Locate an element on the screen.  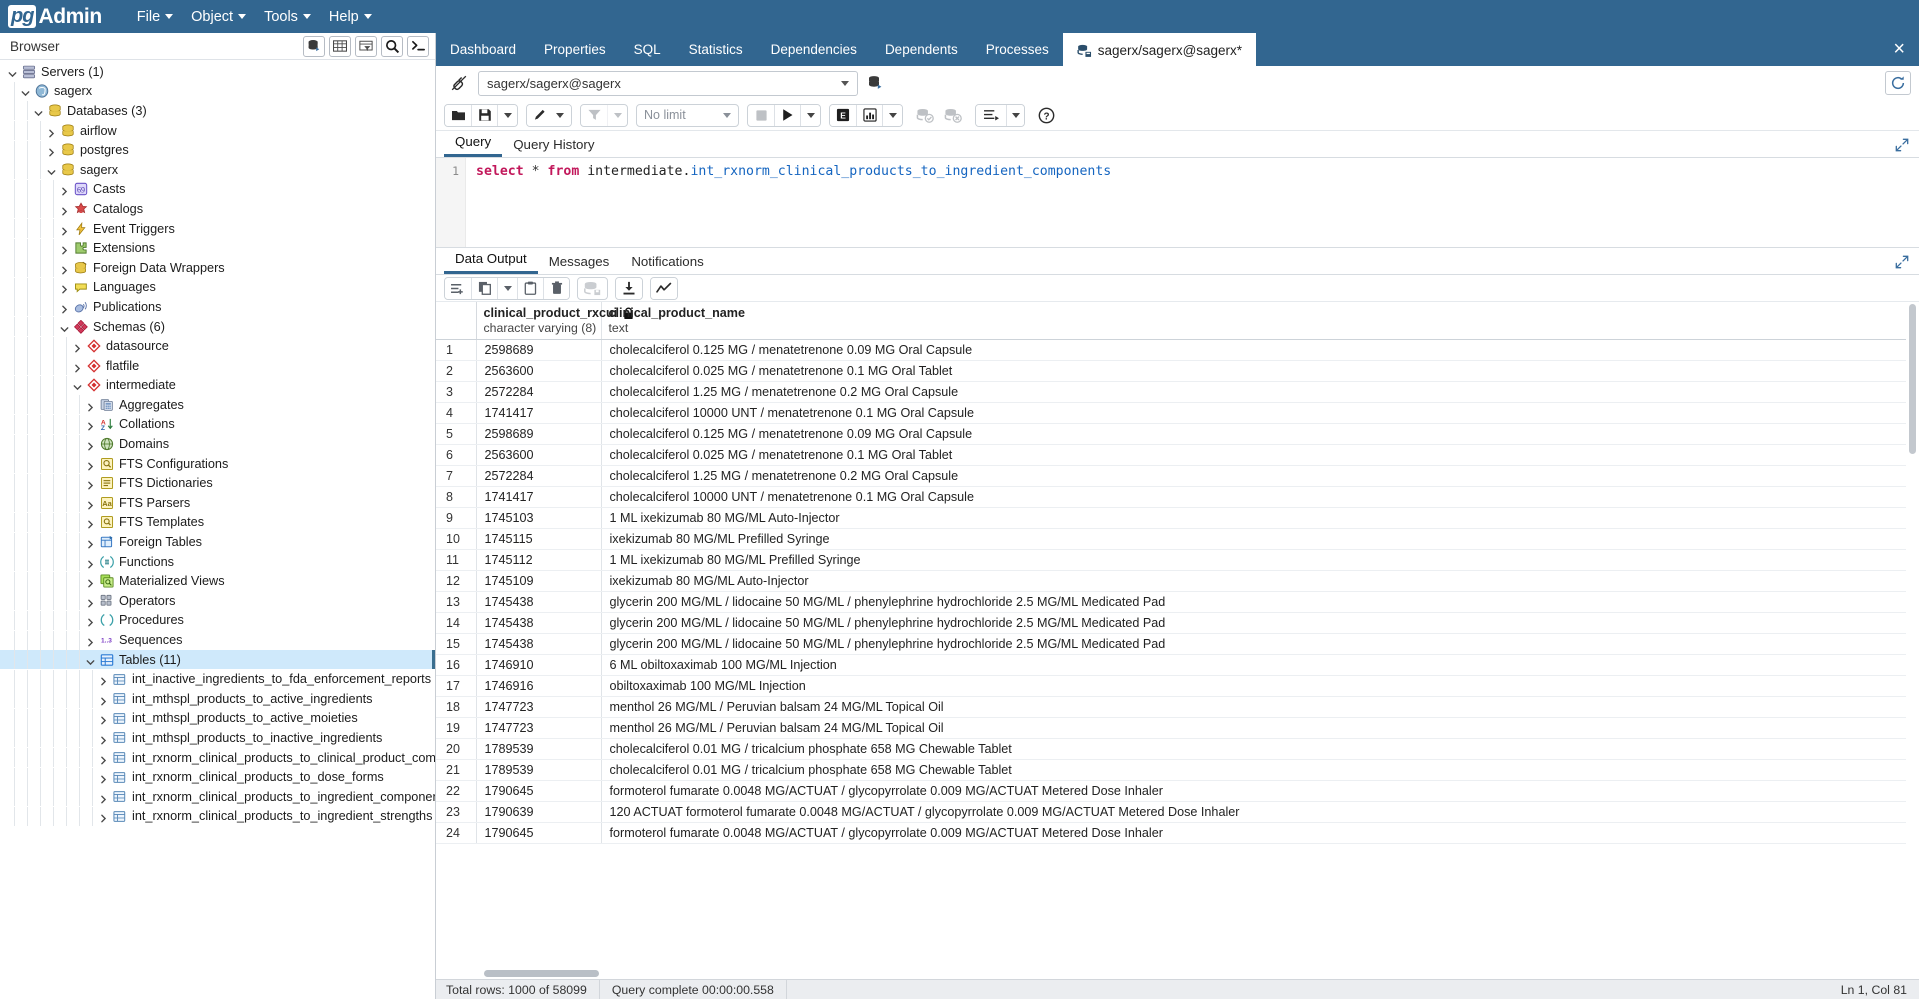
browser-search-icon is located at coordinates (392, 46).